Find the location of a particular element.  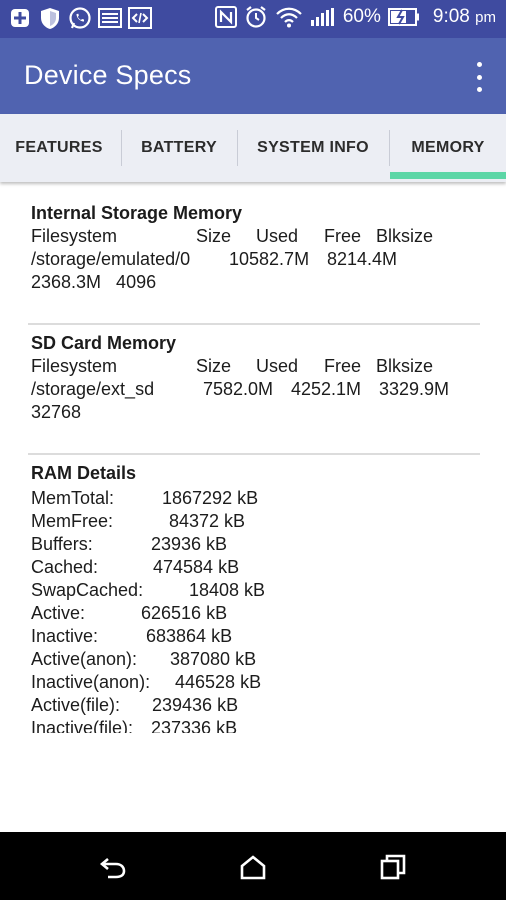

wifi-icon is located at coordinates (289, 17).